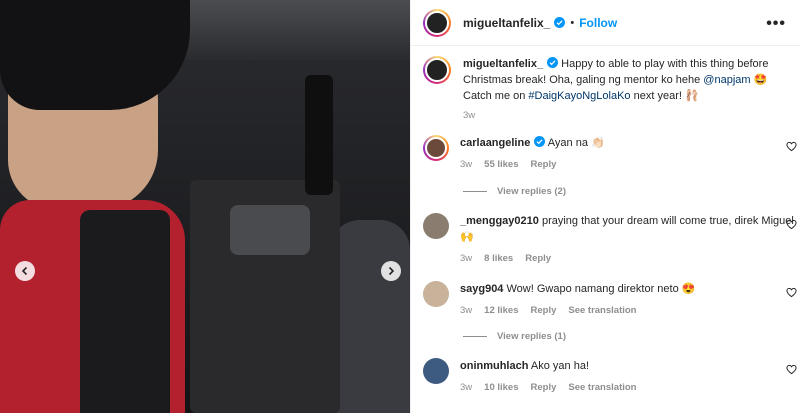  I want to click on previous-media-button, so click(25, 271).